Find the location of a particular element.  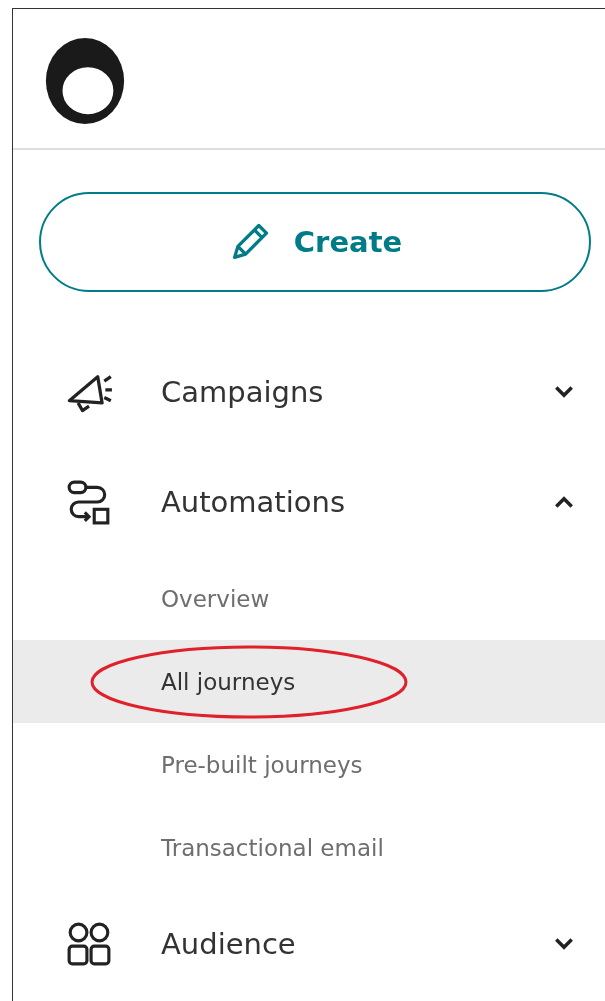

create-button: Create is located at coordinates (315, 242).